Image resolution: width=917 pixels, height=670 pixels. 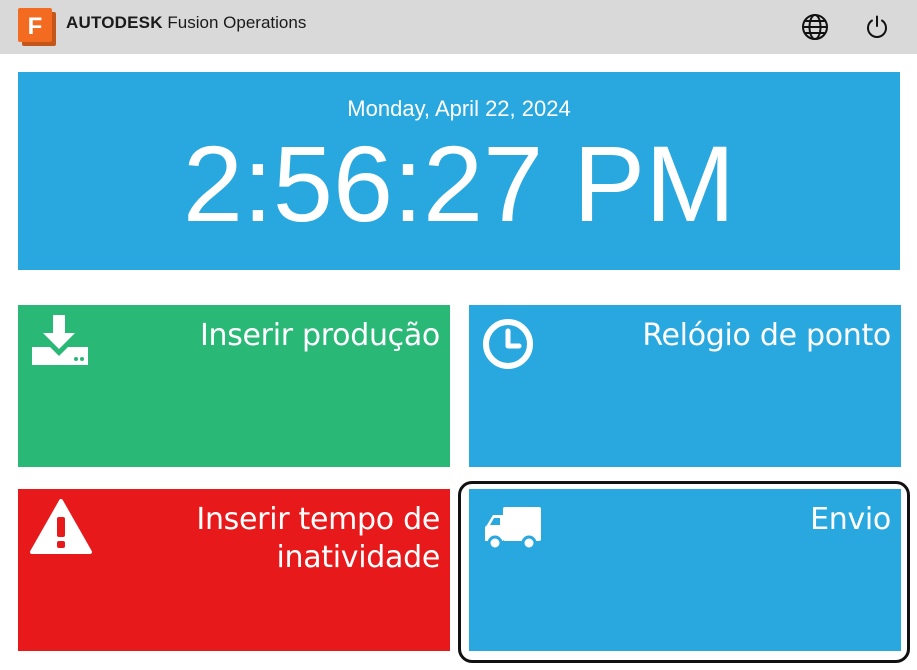 I want to click on fusion-logo: F, so click(x=37, y=27).